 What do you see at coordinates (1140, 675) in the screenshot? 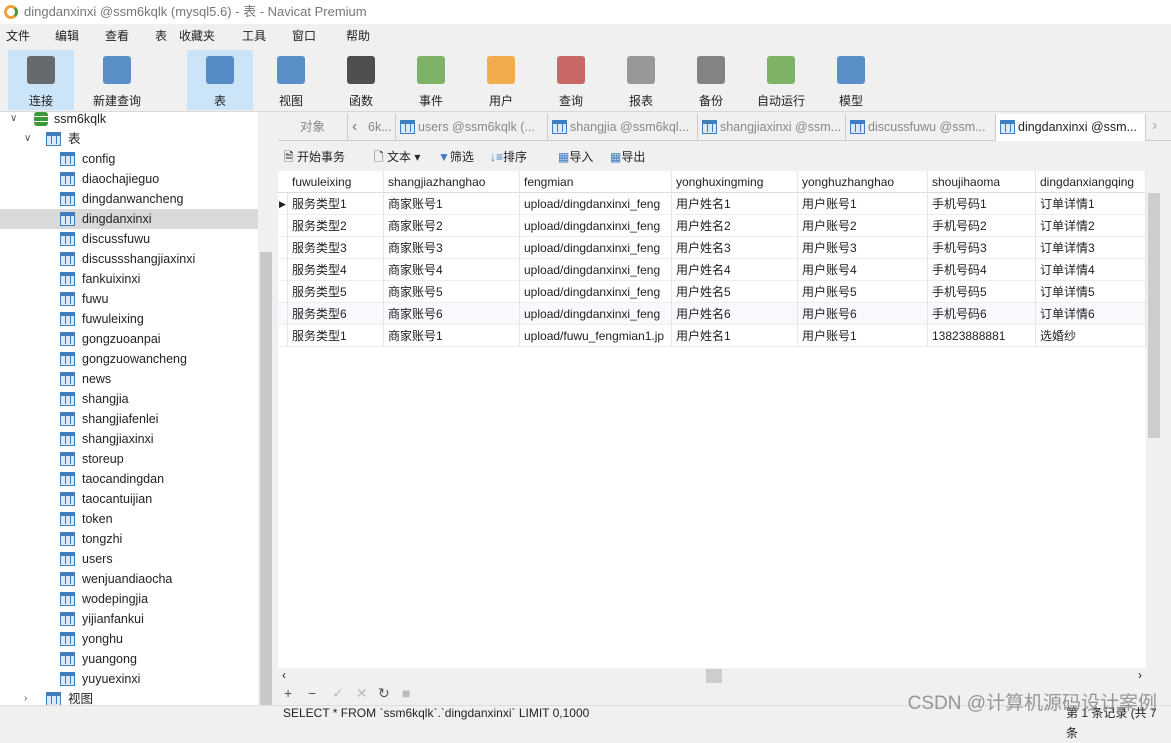
I see `scroll-right-icon: ›` at bounding box center [1140, 675].